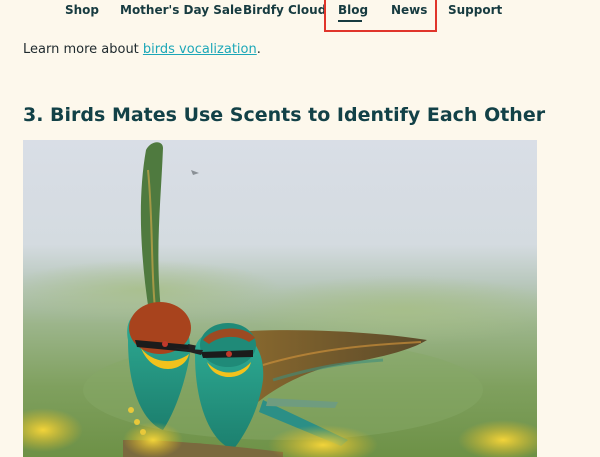  Describe the element at coordinates (83, 49) in the screenshot. I see `intro-prefix: Learn more about` at that location.